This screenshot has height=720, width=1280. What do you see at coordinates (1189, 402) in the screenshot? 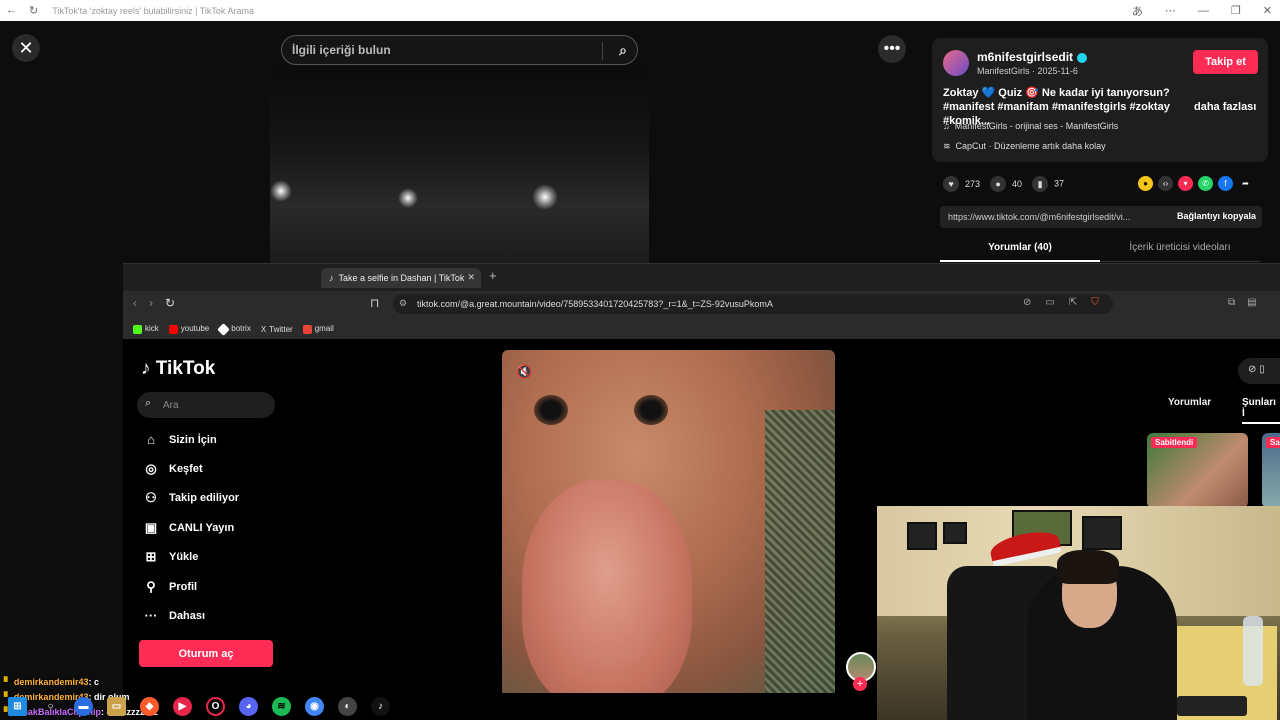
I see `tab-yorumlar: Yorumlar` at bounding box center [1189, 402].